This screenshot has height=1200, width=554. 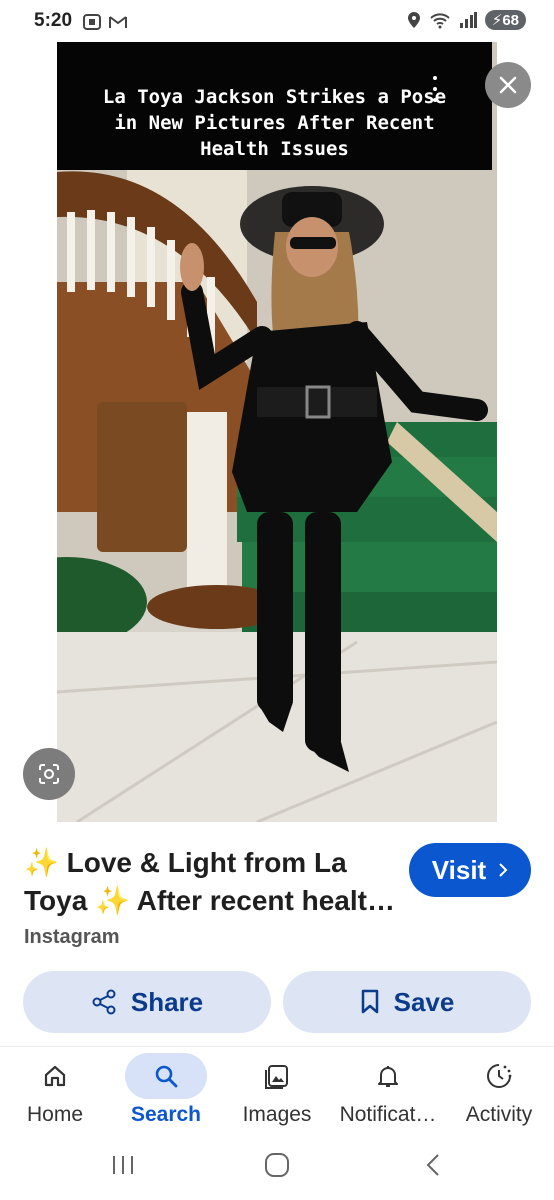 What do you see at coordinates (499, 1076) in the screenshot?
I see `activity-icon` at bounding box center [499, 1076].